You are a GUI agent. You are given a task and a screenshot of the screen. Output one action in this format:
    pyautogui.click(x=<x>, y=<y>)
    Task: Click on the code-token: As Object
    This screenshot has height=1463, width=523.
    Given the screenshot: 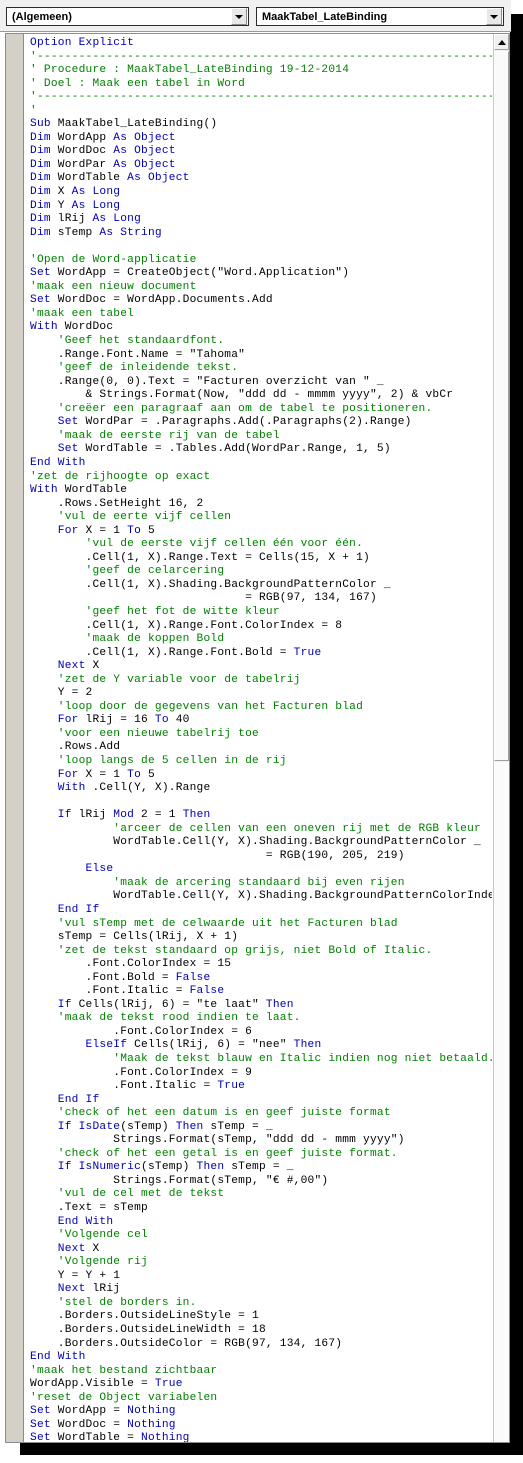 What is the action you would take?
    pyautogui.click(x=144, y=164)
    